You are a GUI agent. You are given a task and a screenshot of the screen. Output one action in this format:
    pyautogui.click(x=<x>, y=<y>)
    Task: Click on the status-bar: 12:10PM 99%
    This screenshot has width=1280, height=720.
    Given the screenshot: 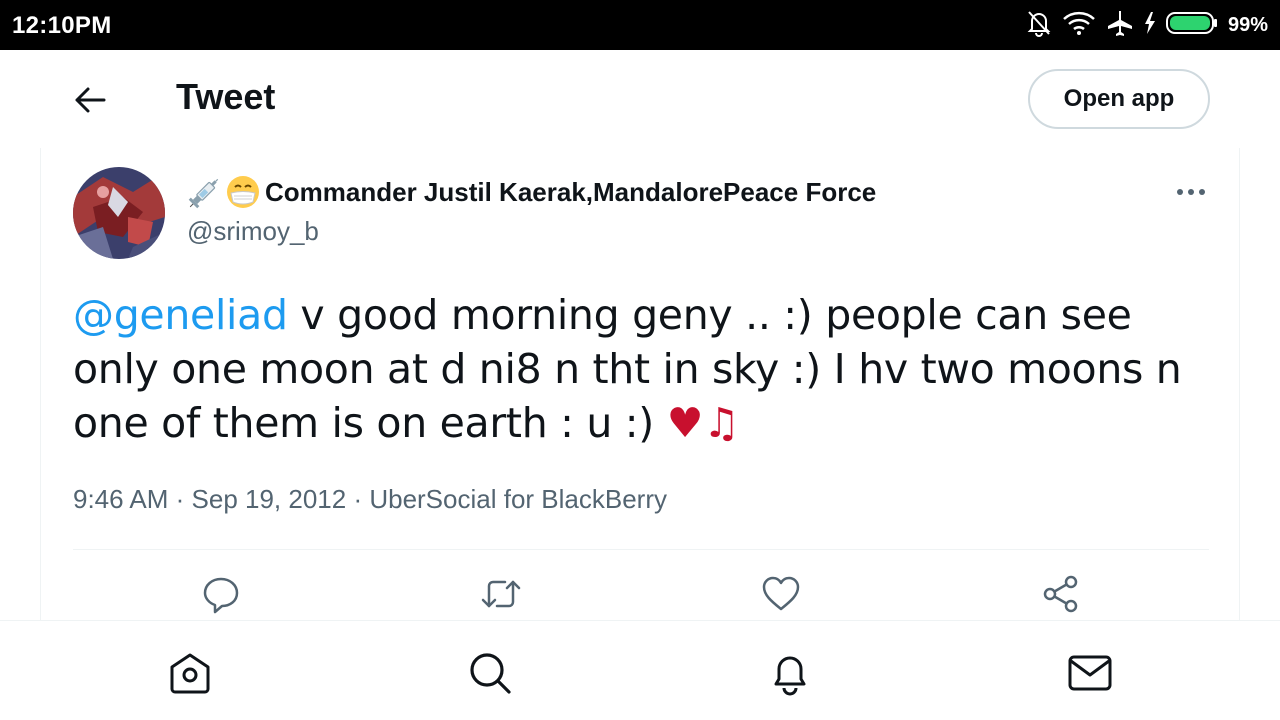 What is the action you would take?
    pyautogui.click(x=640, y=25)
    